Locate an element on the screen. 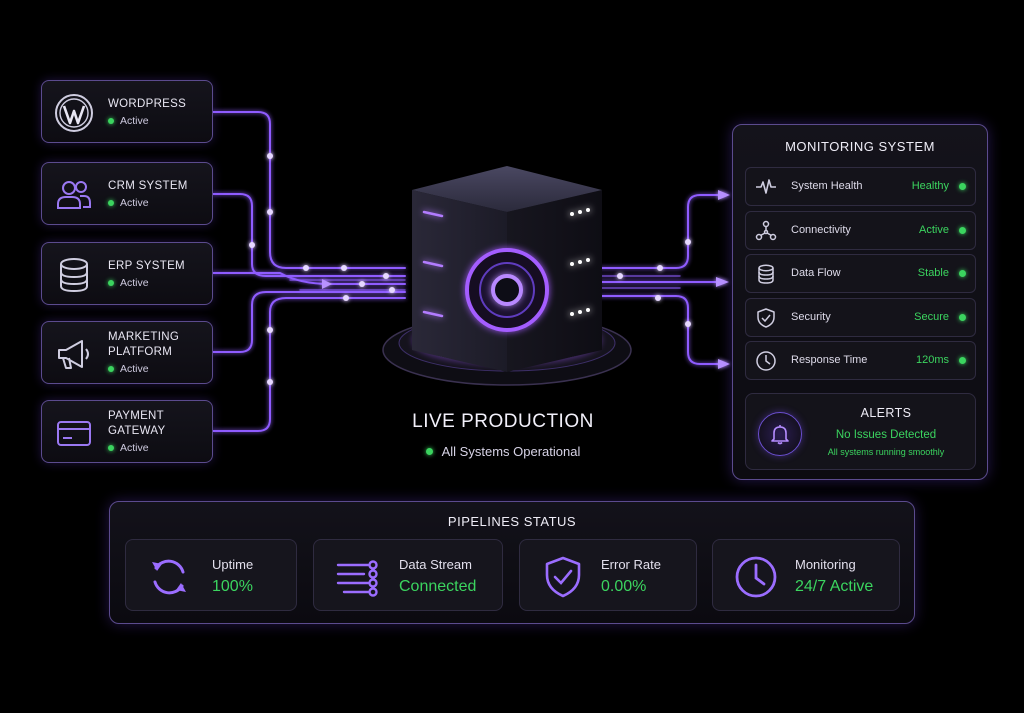  monitor-label: System Health is located at coordinates (827, 186).